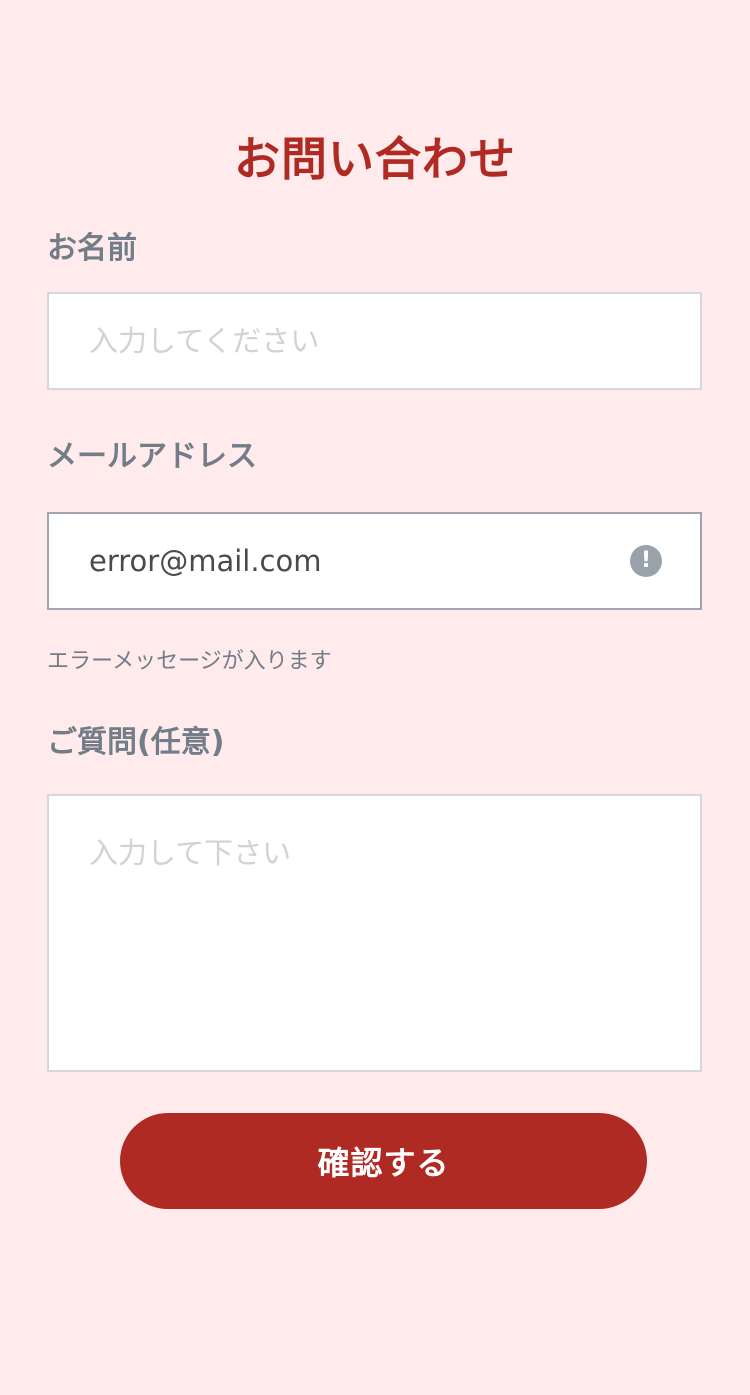  What do you see at coordinates (189, 661) in the screenshot?
I see `email-error-message: エラーメッセージが入ります` at bounding box center [189, 661].